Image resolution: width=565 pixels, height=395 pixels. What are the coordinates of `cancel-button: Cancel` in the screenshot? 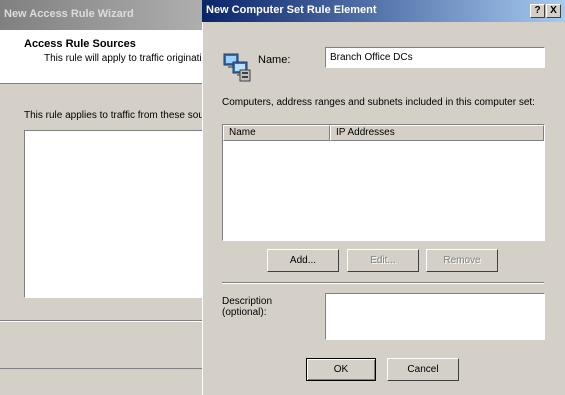 It's located at (423, 369).